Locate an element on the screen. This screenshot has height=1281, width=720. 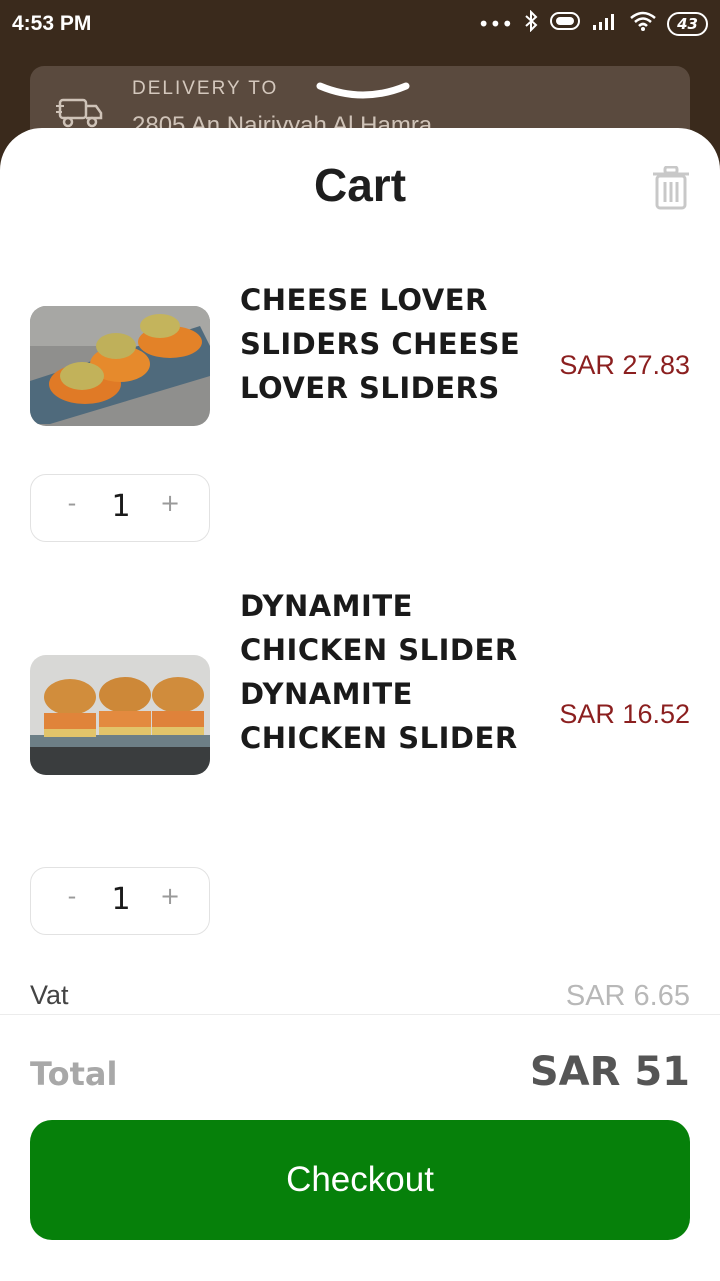
trash-icon is located at coordinates (671, 189).